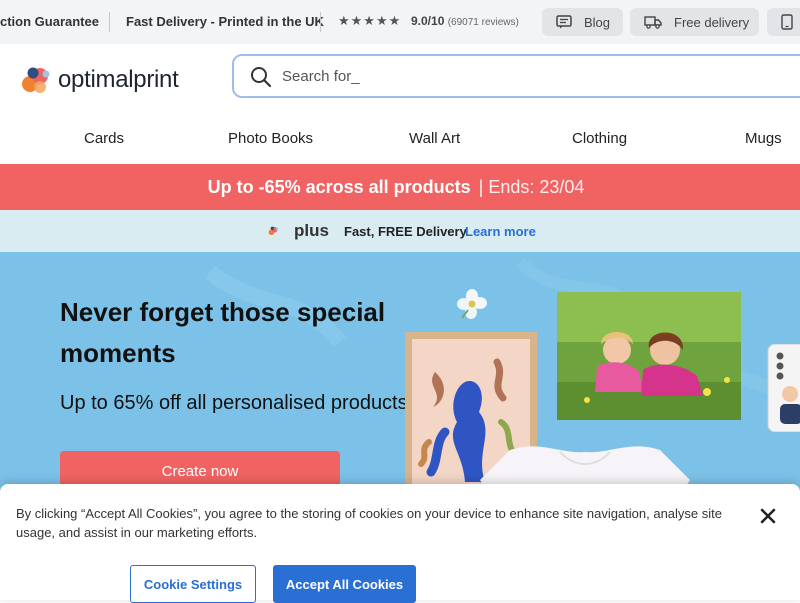 This screenshot has width=800, height=603. Describe the element at coordinates (472, 304) in the screenshot. I see `flower-icon` at that location.